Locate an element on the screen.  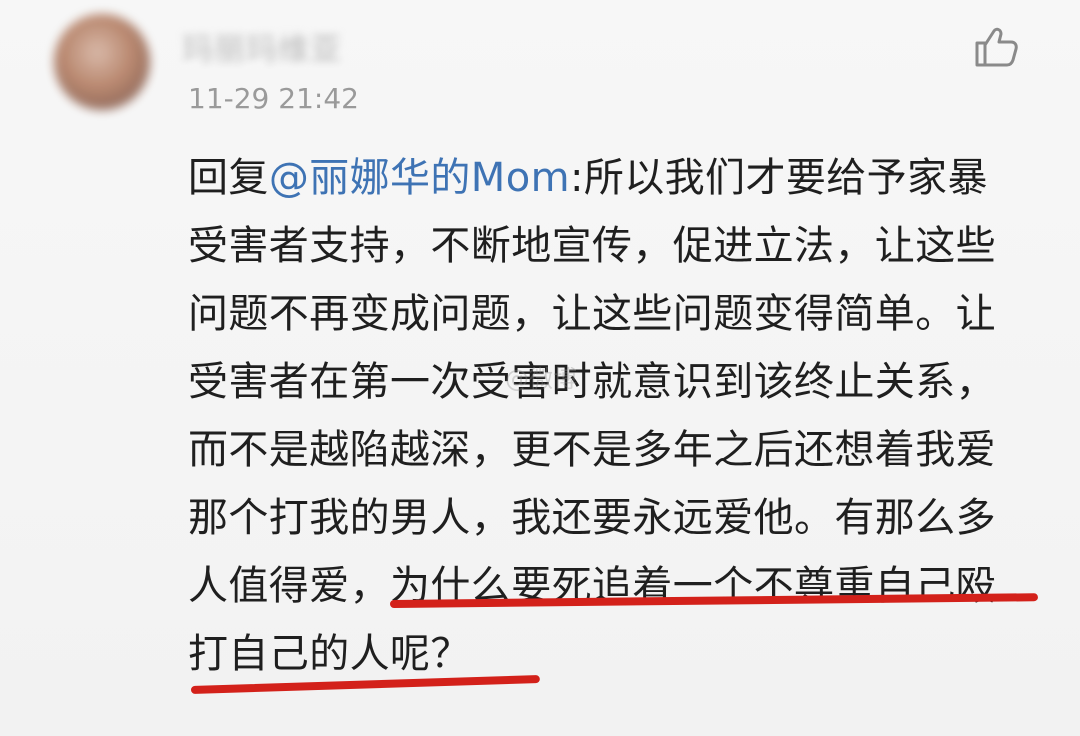
reply-line-2: 受害者支持，不断地宣传，促进立法，让这些 is located at coordinates (592, 246).